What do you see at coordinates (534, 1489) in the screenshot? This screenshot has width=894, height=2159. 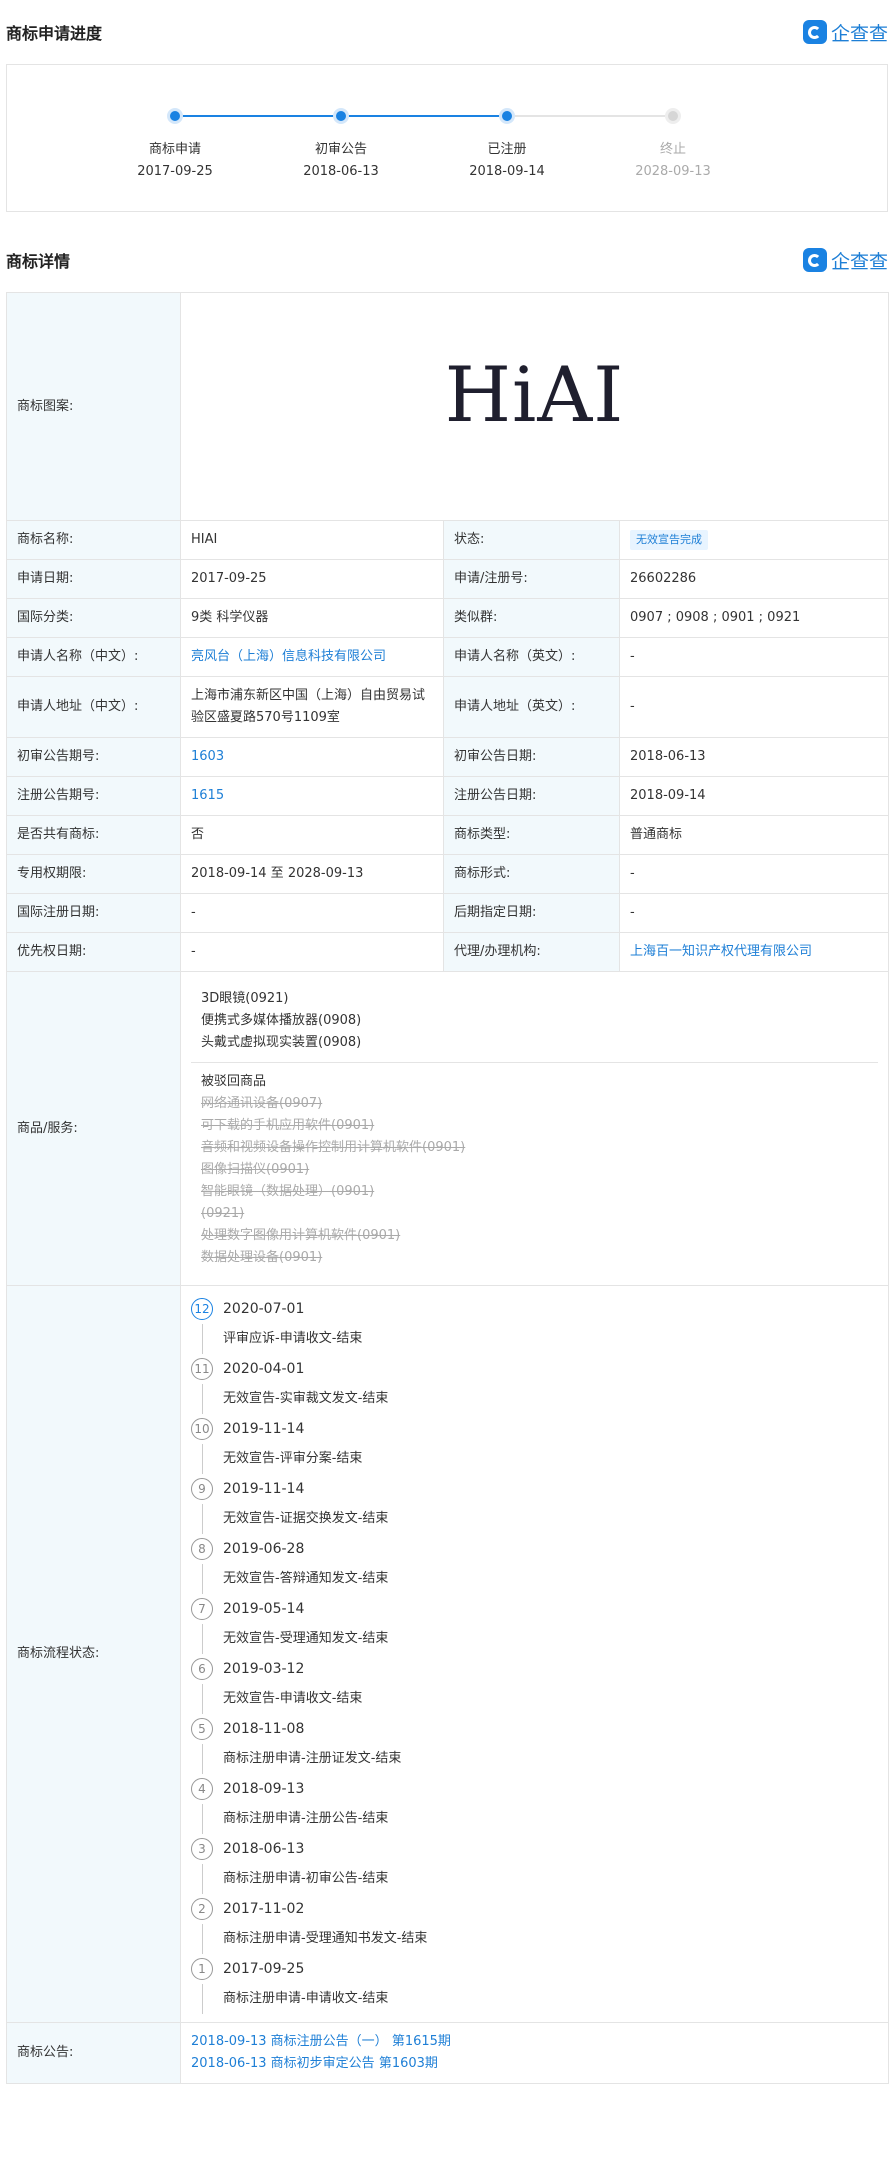 I see `flow-head: 9 2019-11-14` at bounding box center [534, 1489].